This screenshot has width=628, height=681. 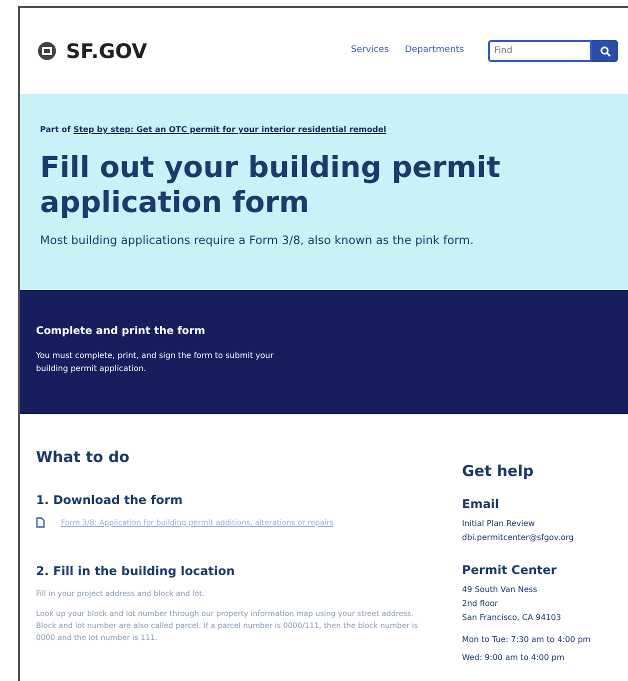 What do you see at coordinates (369, 51) in the screenshot?
I see `nav-link: Services` at bounding box center [369, 51].